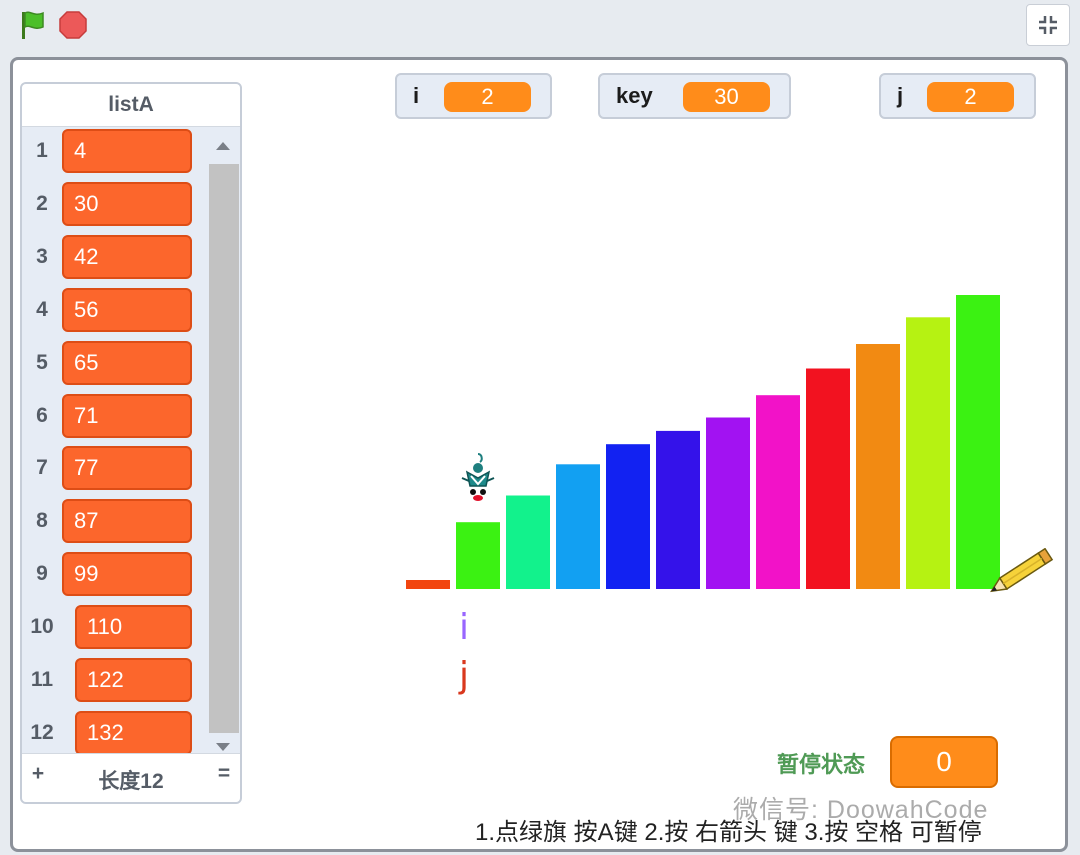  What do you see at coordinates (42, 627) in the screenshot?
I see `list-row-index: 10` at bounding box center [42, 627].